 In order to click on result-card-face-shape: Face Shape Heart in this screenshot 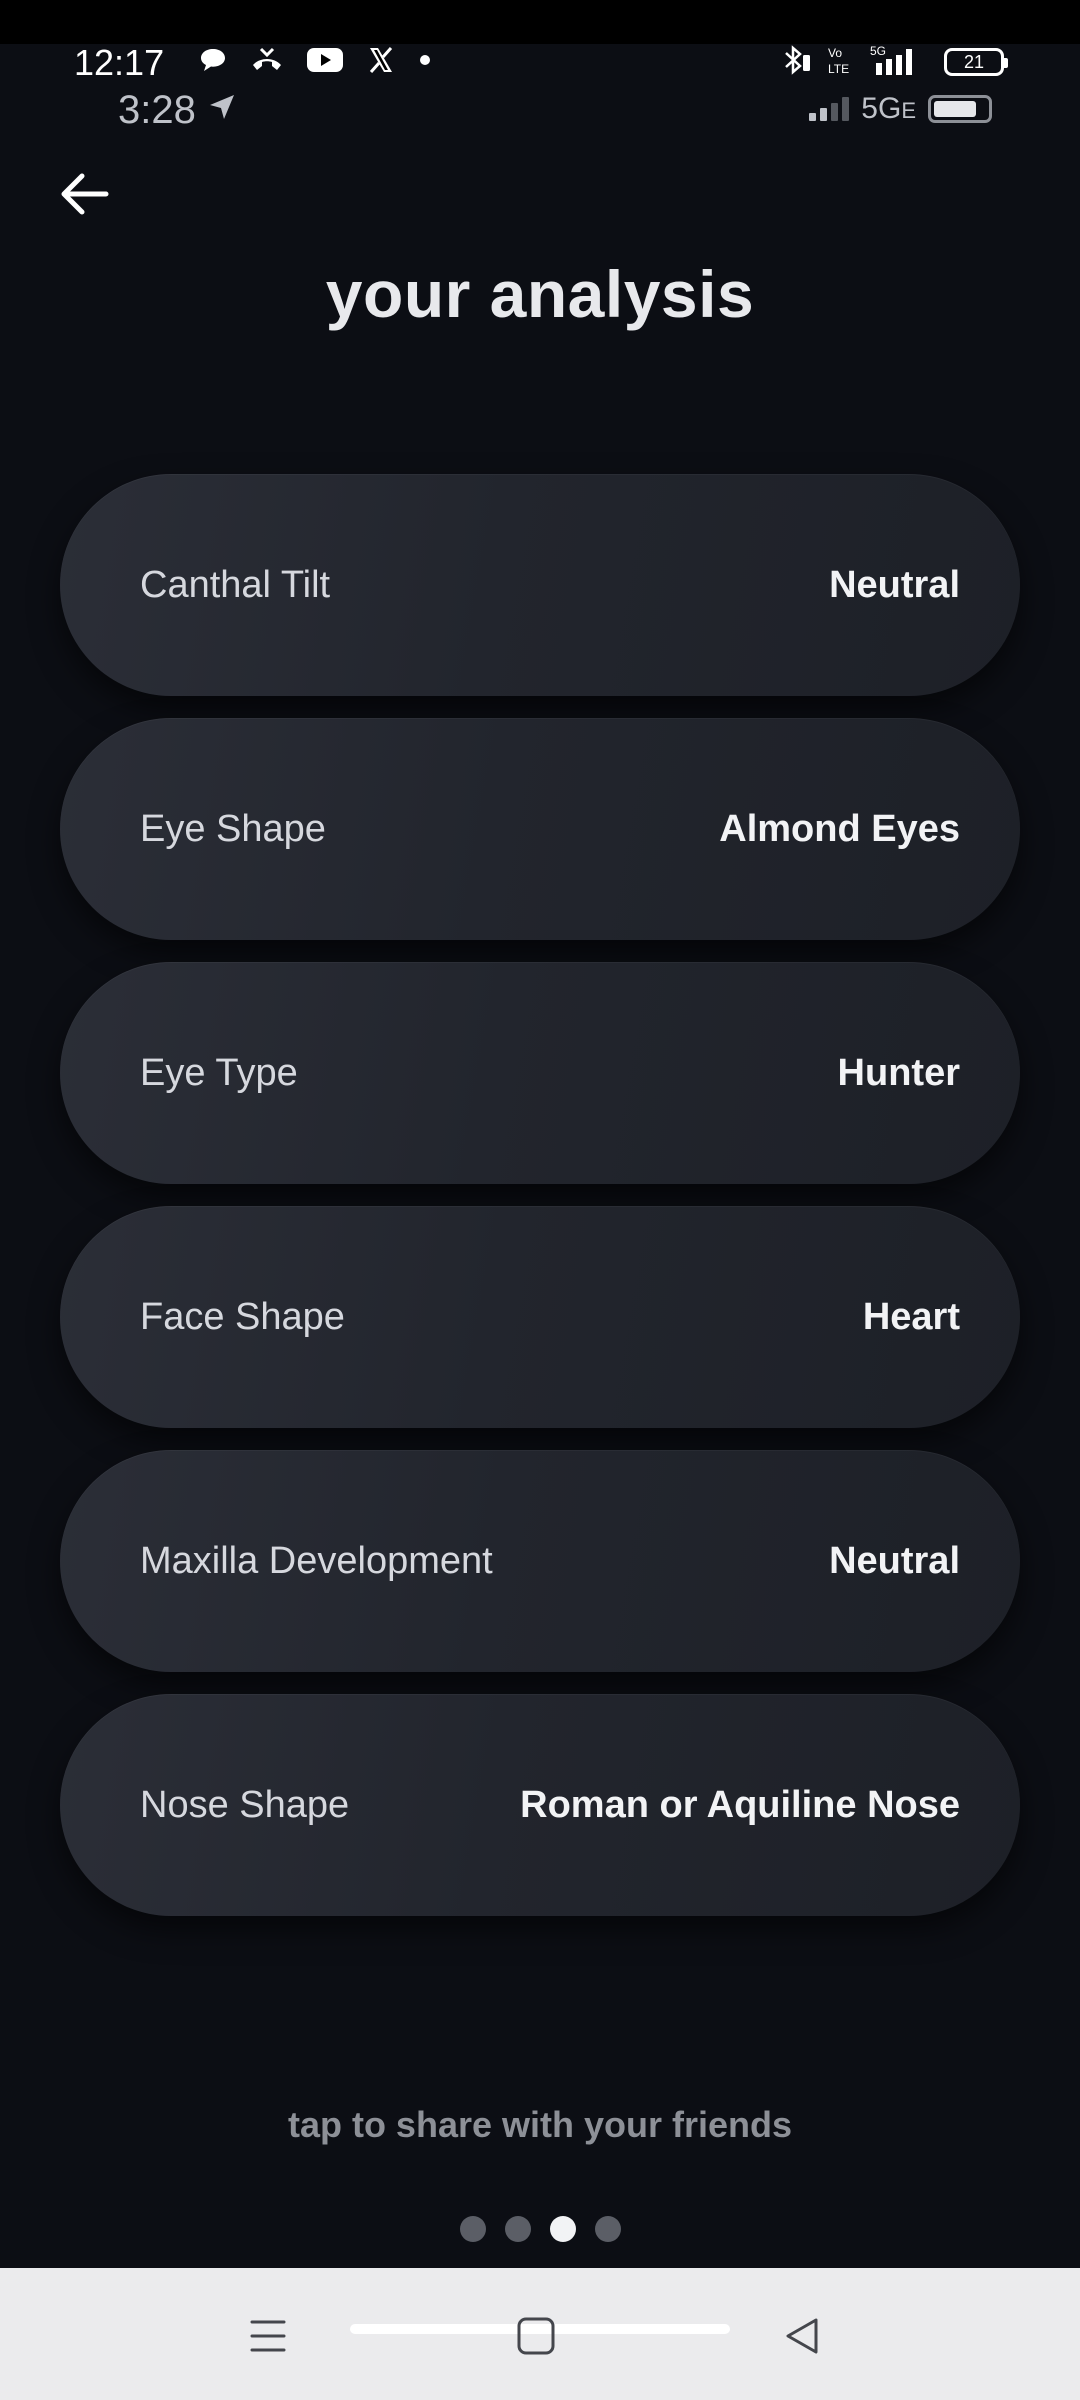, I will do `click(540, 1317)`.